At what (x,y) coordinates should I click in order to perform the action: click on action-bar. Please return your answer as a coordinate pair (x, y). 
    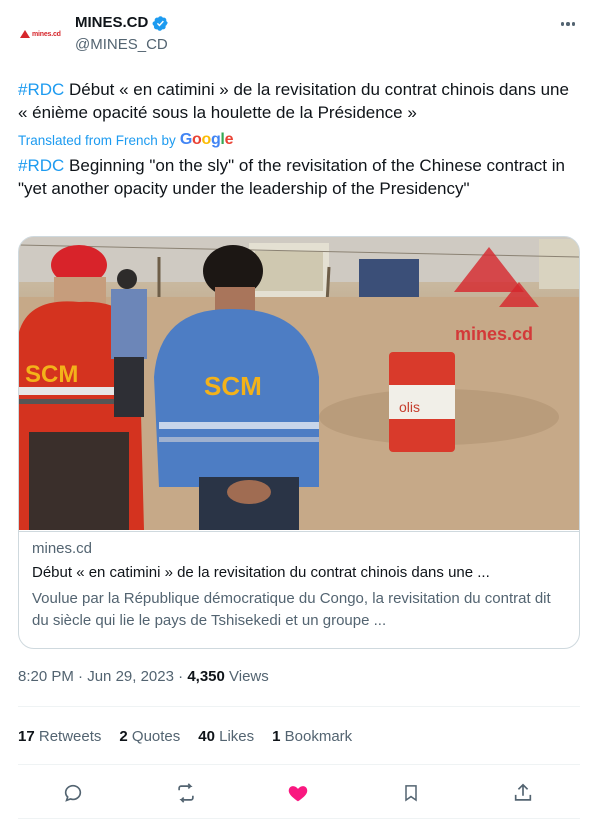
    Looking at the image, I should click on (299, 793).